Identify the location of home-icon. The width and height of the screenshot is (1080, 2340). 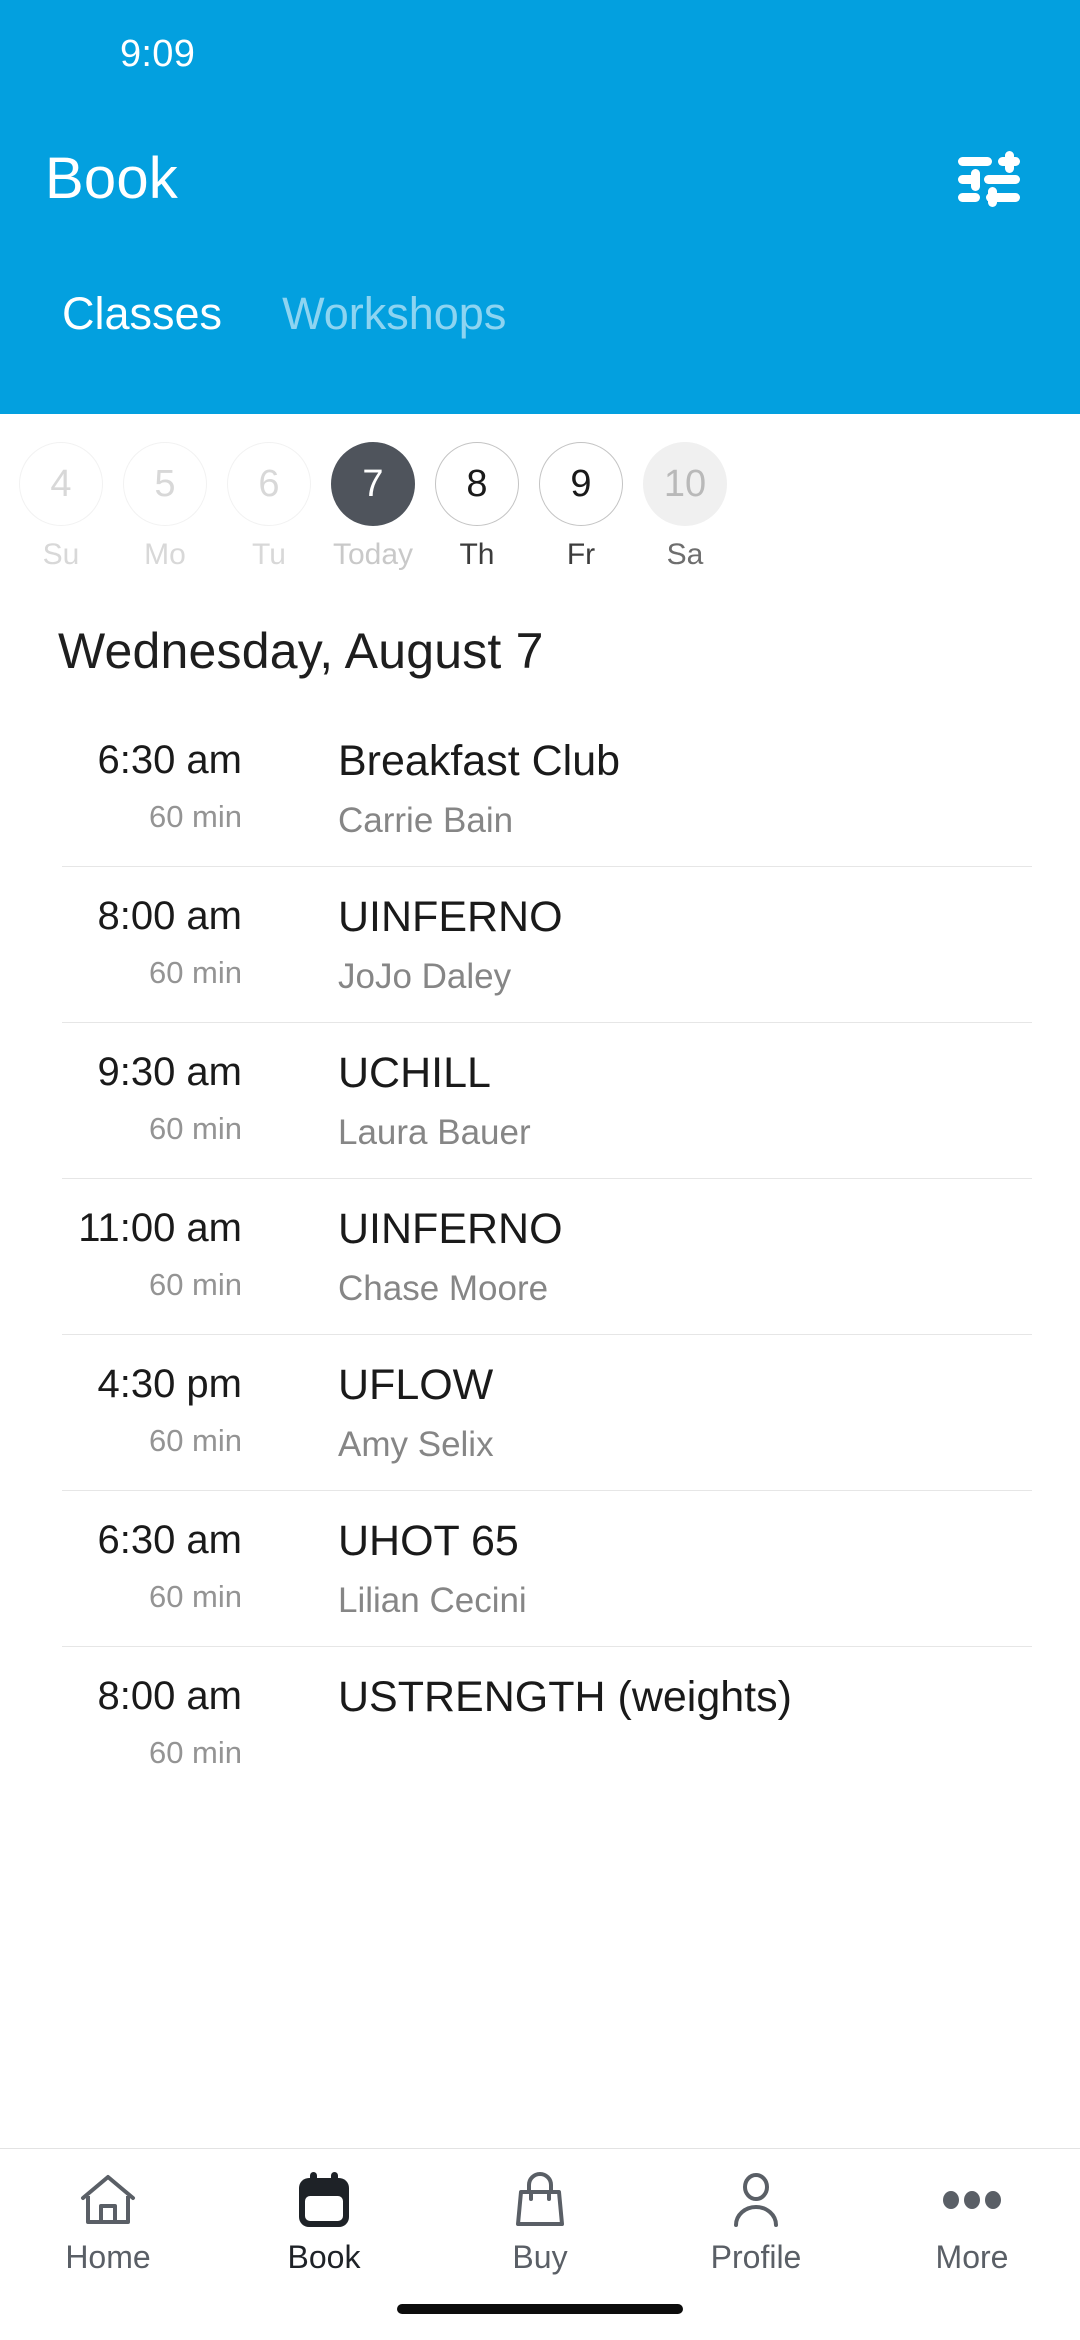
(108, 2200).